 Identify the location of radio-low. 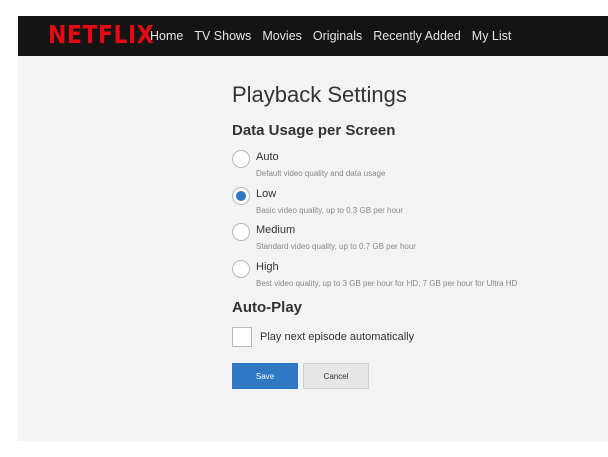
(241, 195).